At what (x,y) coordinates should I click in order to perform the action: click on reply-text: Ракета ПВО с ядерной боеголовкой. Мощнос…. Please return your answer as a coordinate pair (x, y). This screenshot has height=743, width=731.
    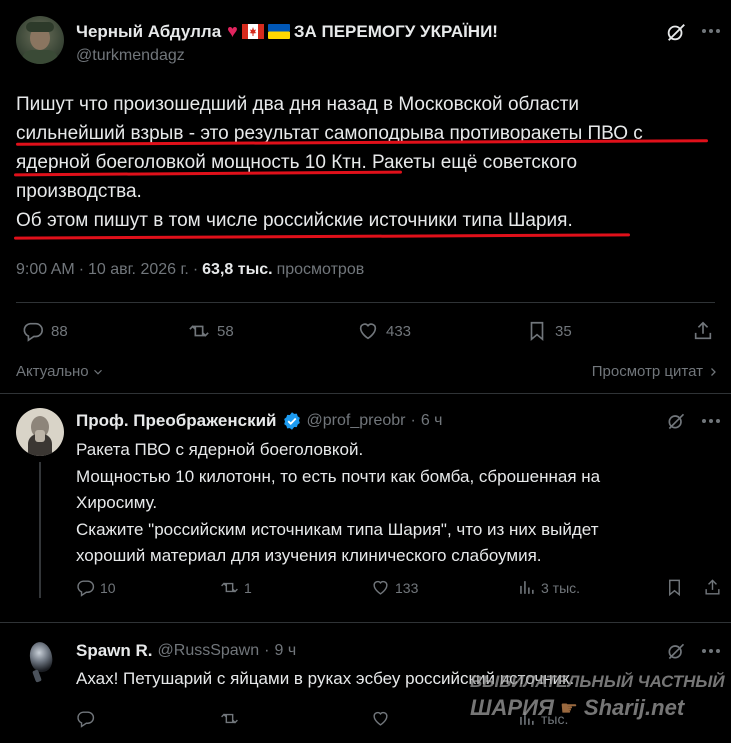
    Looking at the image, I should click on (338, 503).